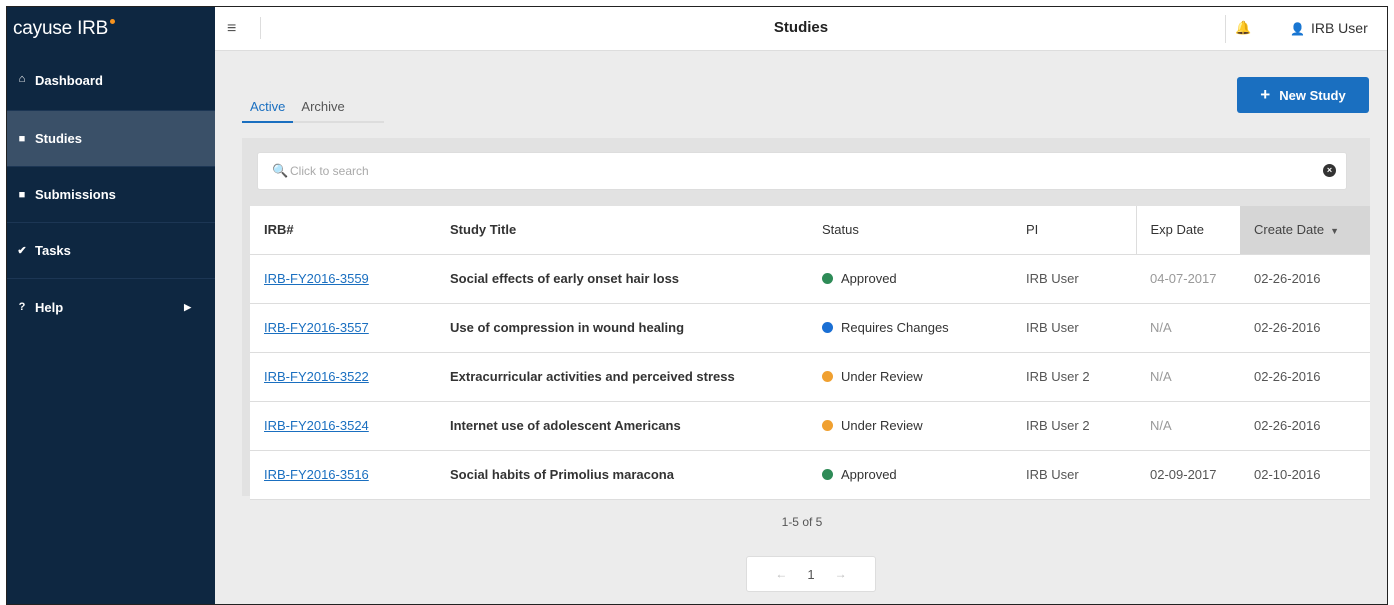 The width and height of the screenshot is (1394, 605). What do you see at coordinates (58, 138) in the screenshot?
I see `sidebar-item-label: Studies` at bounding box center [58, 138].